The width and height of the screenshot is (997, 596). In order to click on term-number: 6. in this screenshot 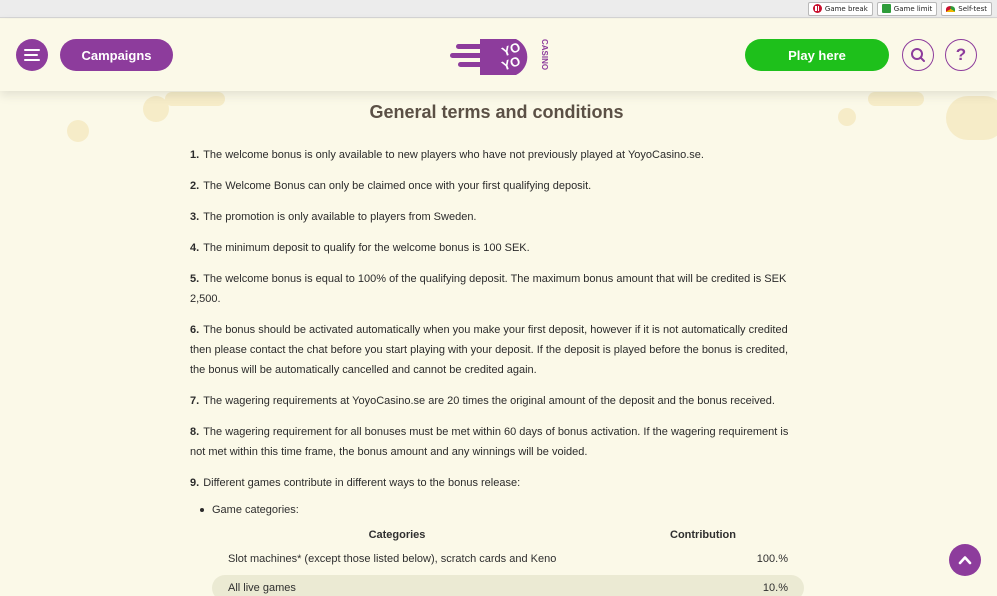, I will do `click(195, 330)`.